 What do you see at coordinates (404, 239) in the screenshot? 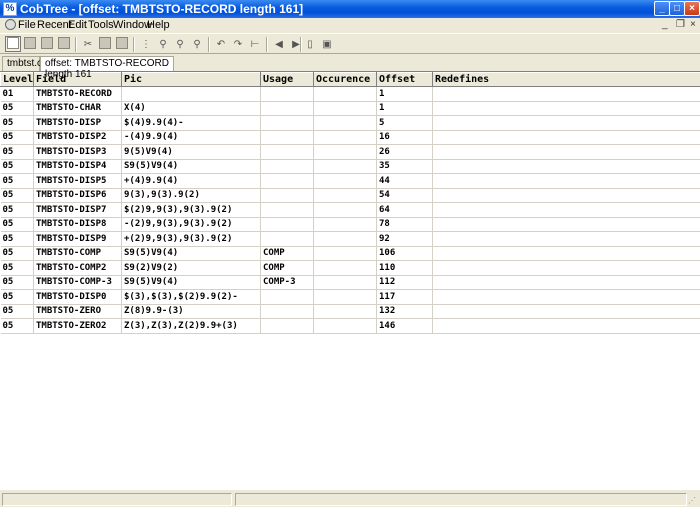
I see `cell-offset: 92` at bounding box center [404, 239].